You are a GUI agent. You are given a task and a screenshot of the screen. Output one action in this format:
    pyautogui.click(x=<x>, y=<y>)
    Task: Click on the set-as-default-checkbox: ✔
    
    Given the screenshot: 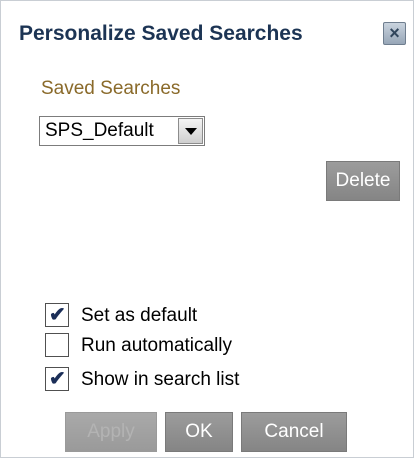 What is the action you would take?
    pyautogui.click(x=57, y=315)
    